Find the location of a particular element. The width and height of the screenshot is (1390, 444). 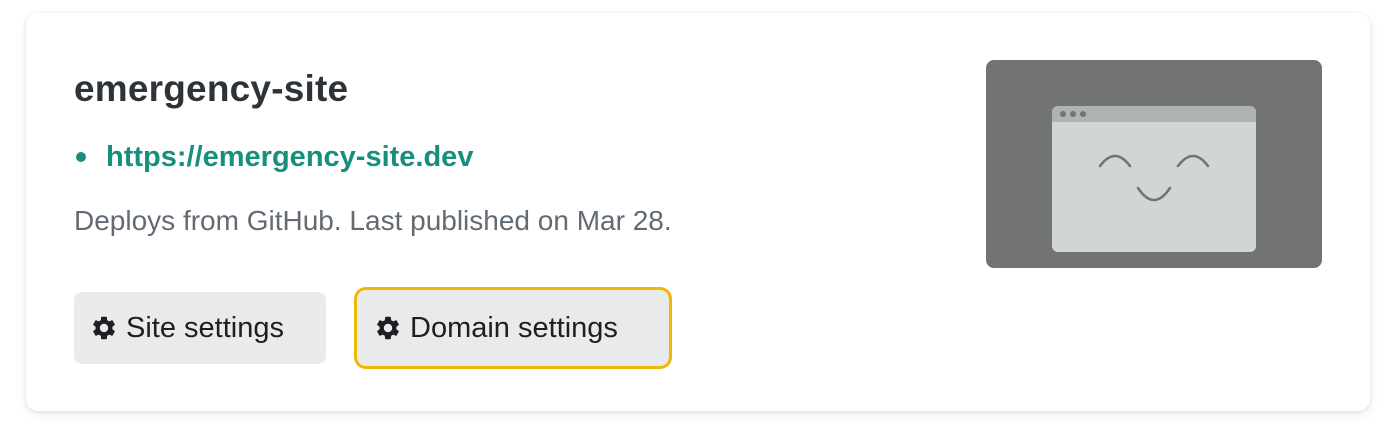

domain-settings-label: Domain settings is located at coordinates (514, 327).